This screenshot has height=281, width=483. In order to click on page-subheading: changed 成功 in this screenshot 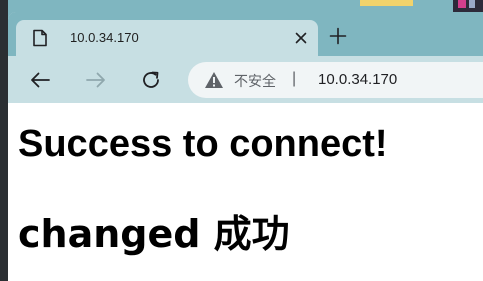, I will do `click(154, 234)`.